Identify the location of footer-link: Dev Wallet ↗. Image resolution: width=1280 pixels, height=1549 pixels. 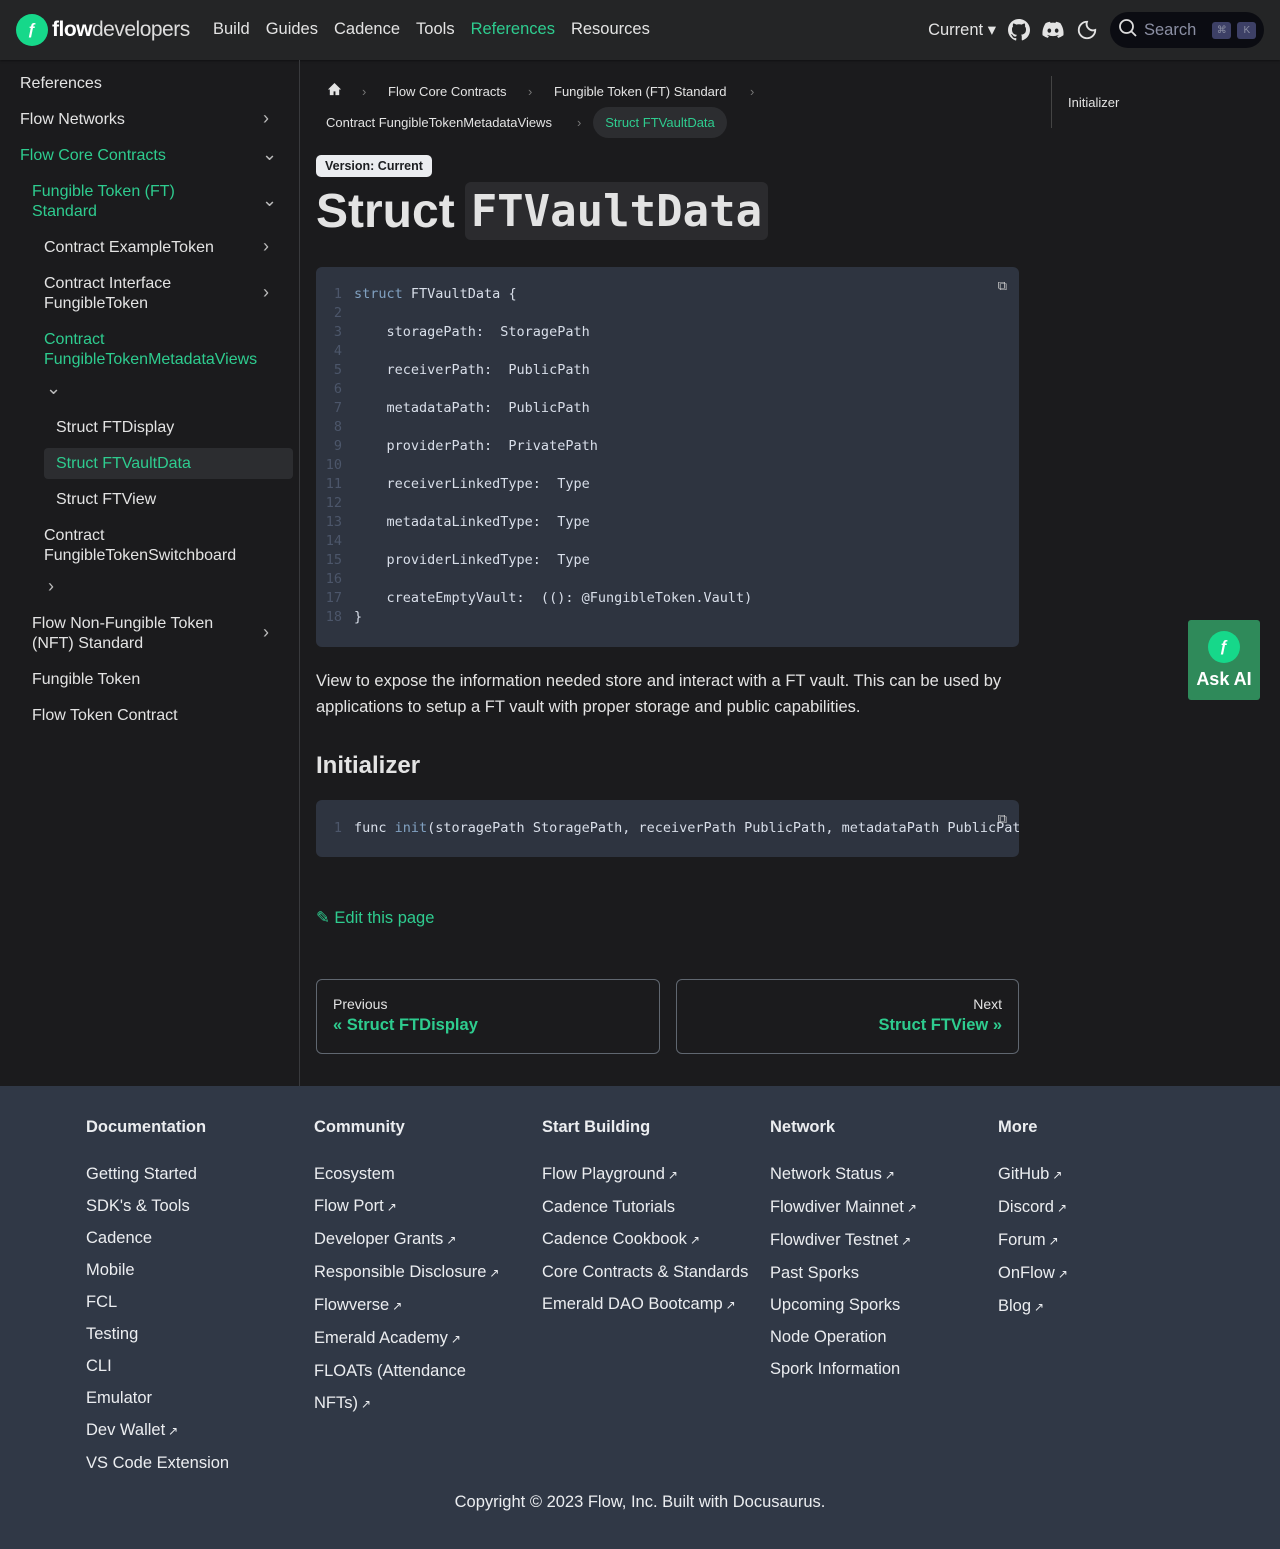
(191, 1430).